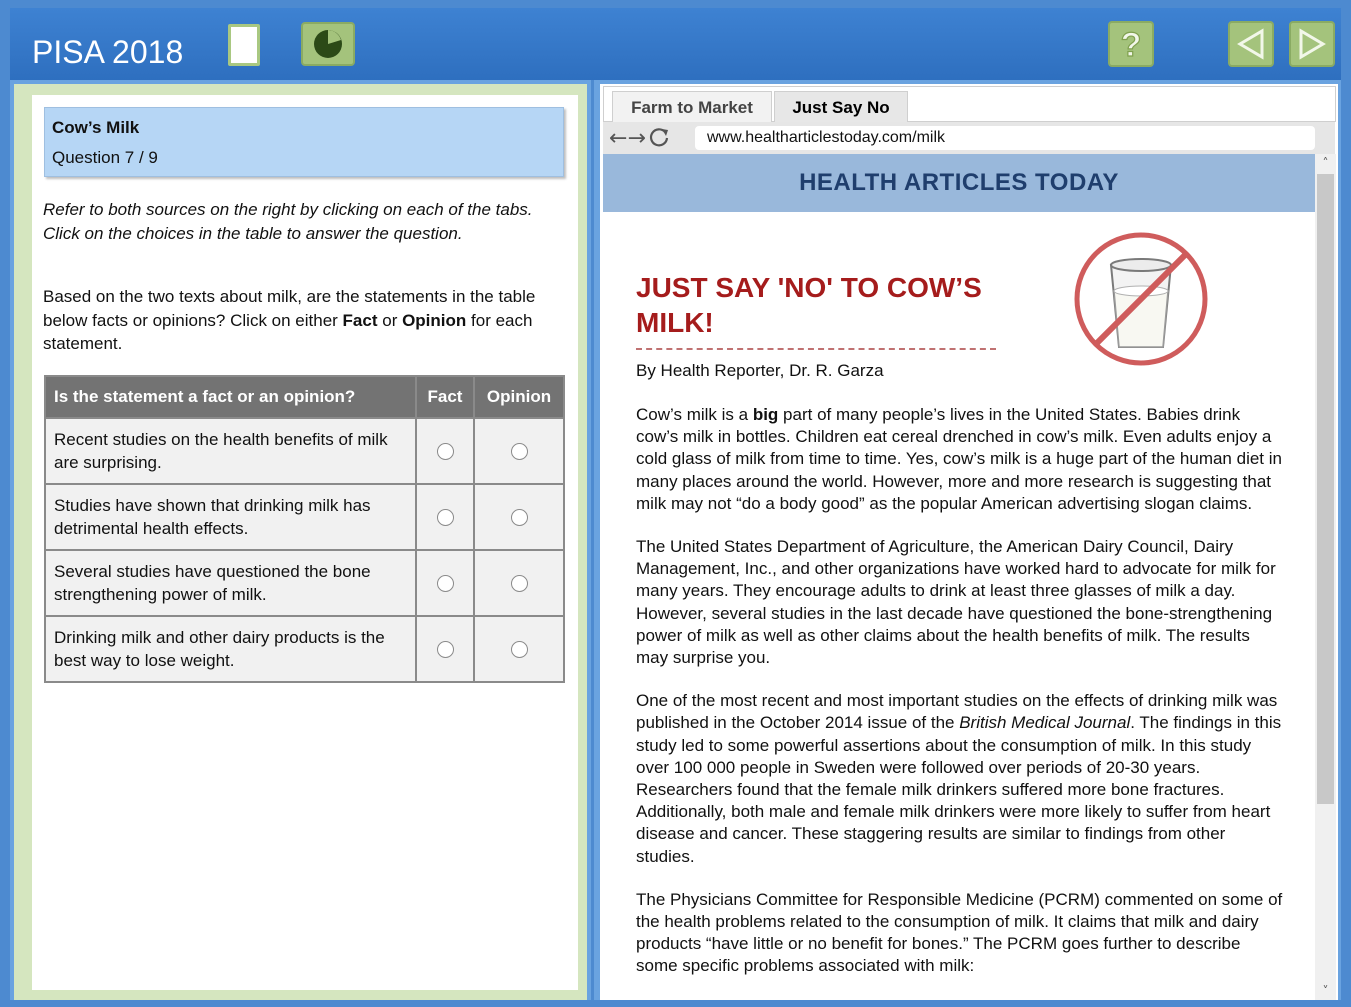  I want to click on paragraph-text: Cow’s milk is a, so click(694, 414).